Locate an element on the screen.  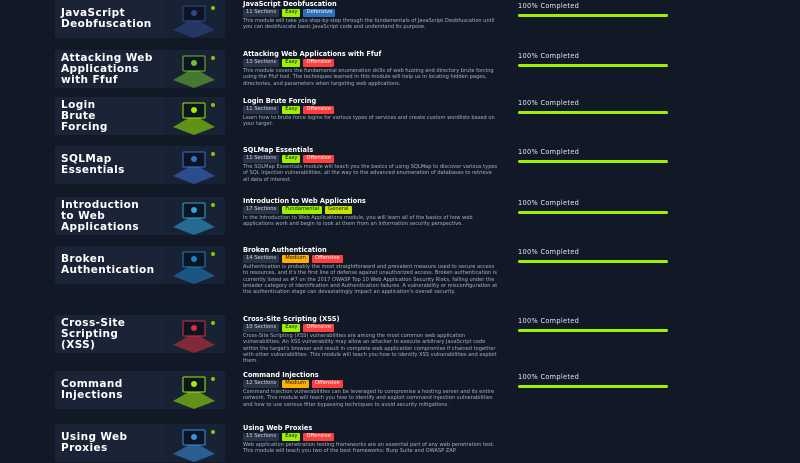
module-thumbnail: Login Brute Forcing is located at coordinates (140, 116).